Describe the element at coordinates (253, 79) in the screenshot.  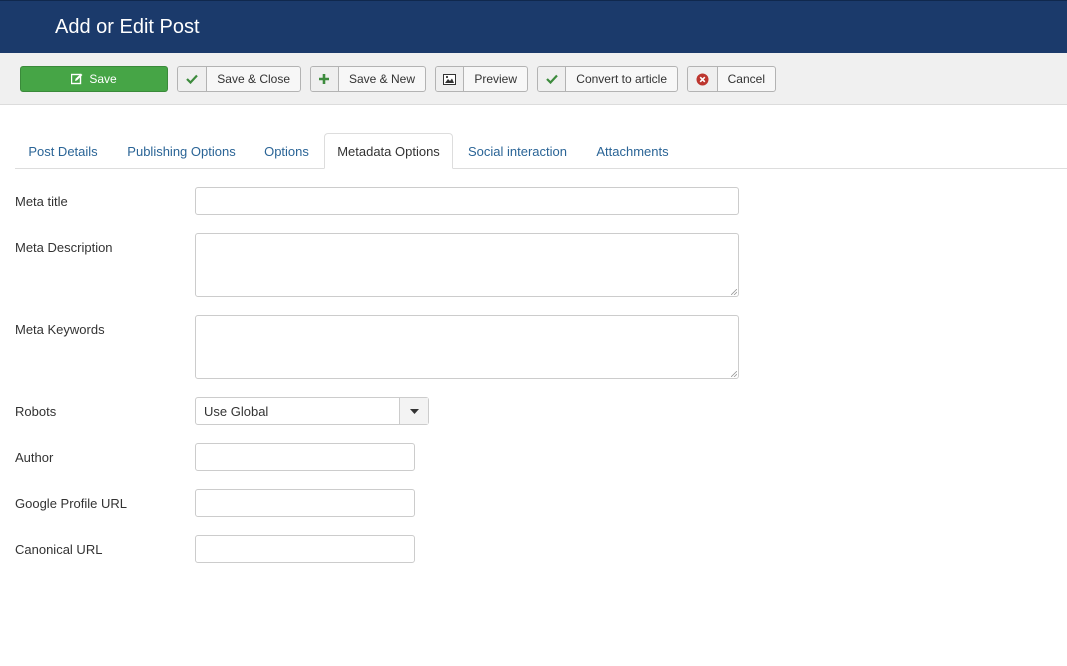
I see `save-close-label: Save & Close` at that location.